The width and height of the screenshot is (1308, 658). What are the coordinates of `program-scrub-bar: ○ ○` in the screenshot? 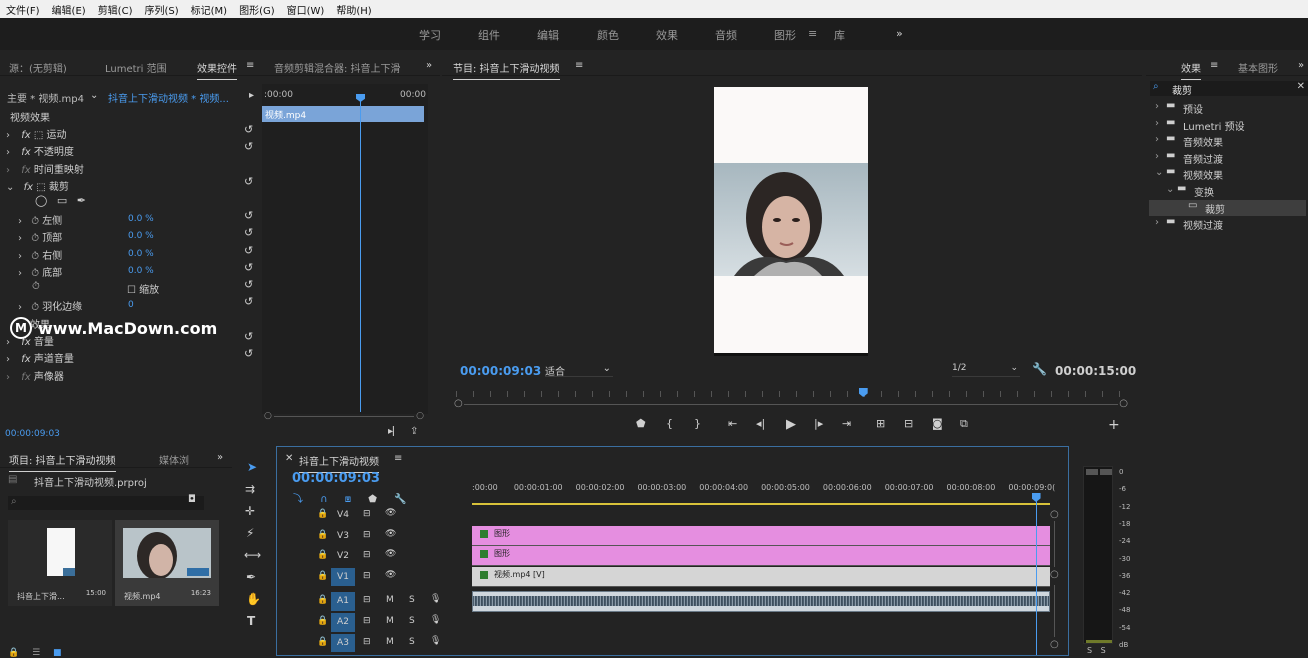 It's located at (791, 399).